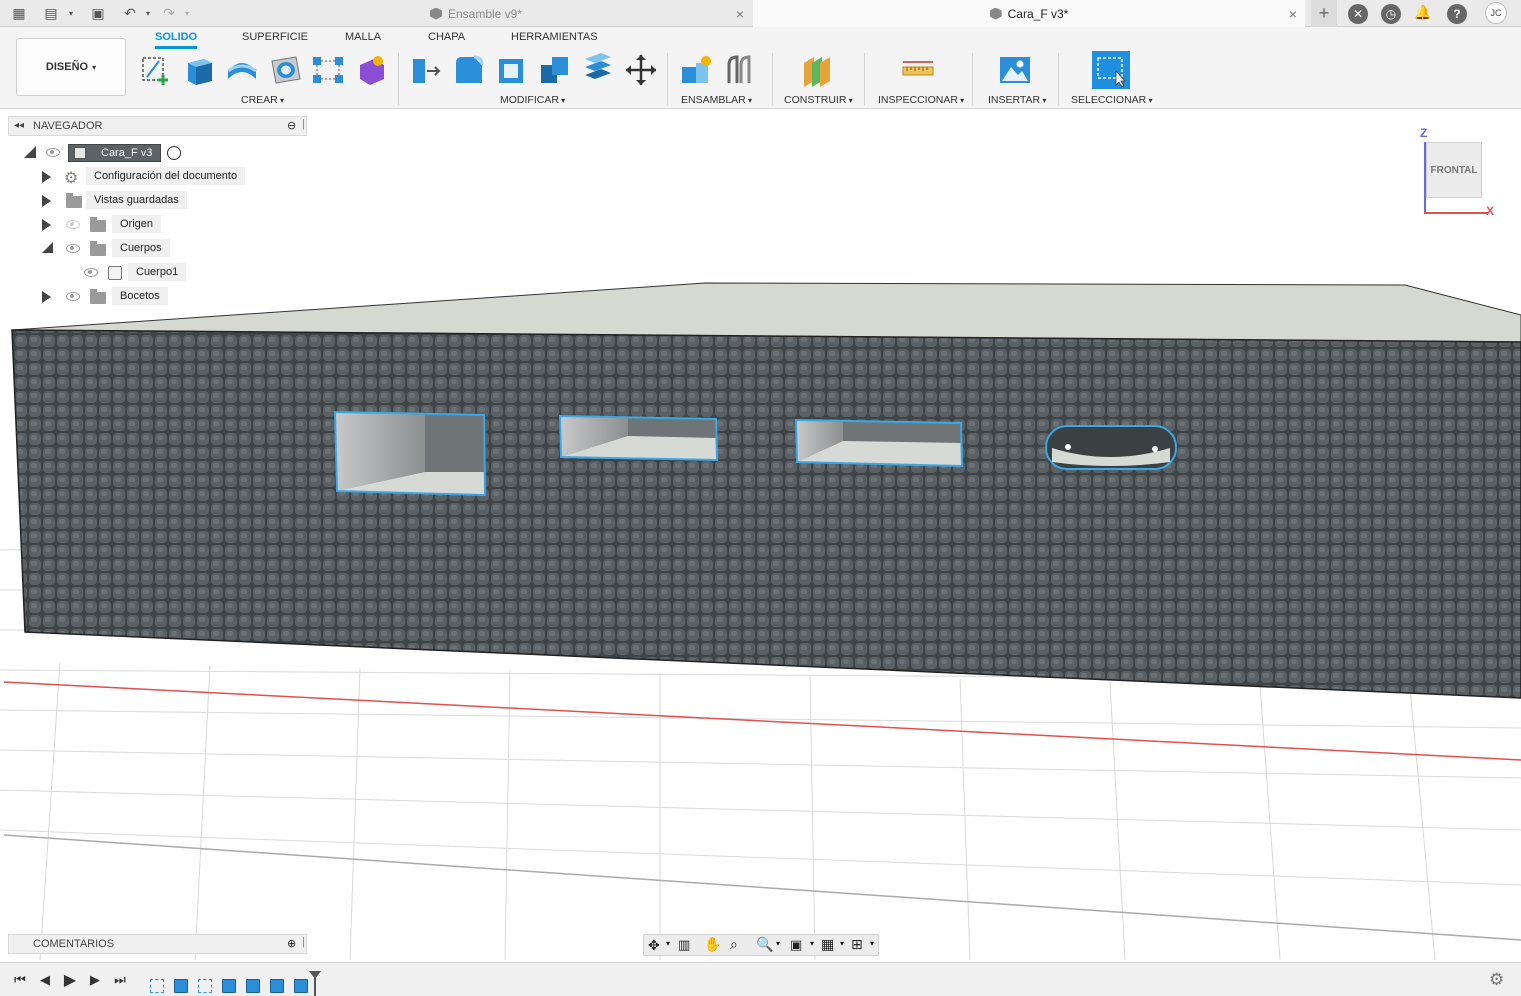  Describe the element at coordinates (45, 980) in the screenshot. I see `step-back-icon: ◀` at that location.